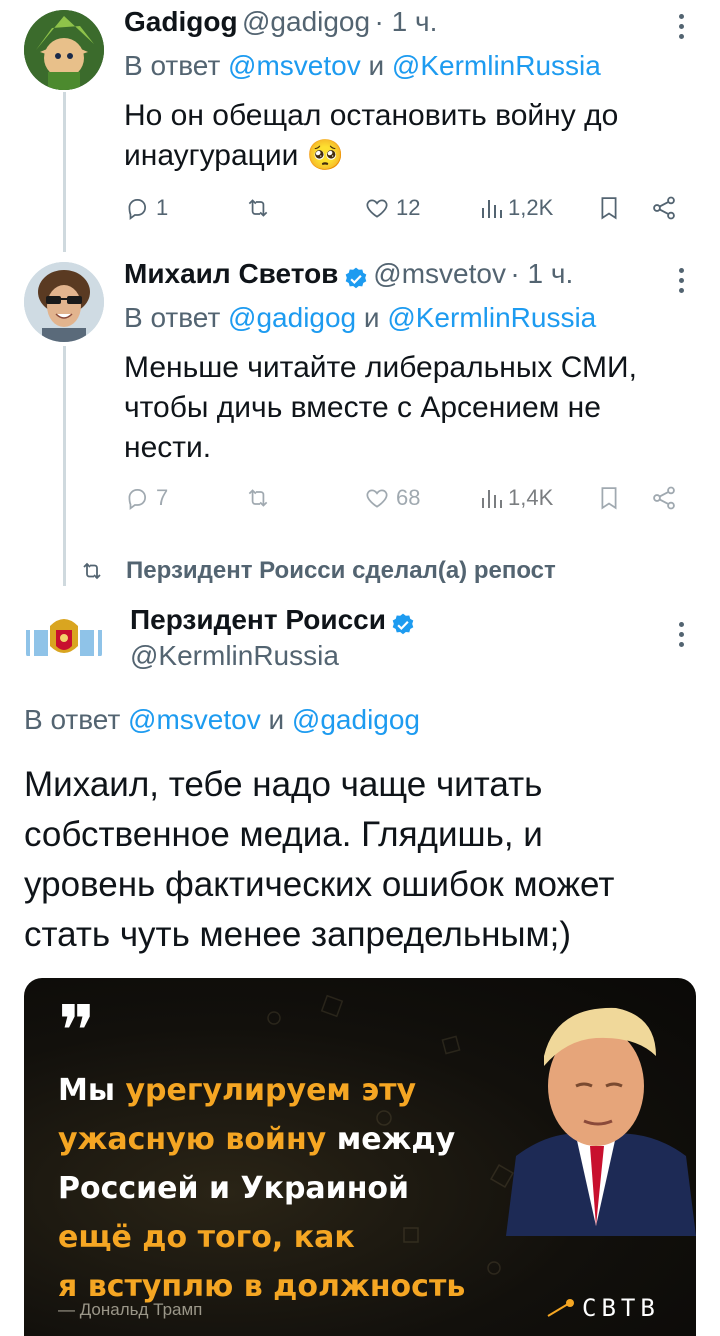 This screenshot has width=720, height=1336. What do you see at coordinates (621, 1308) in the screenshot?
I see `brand-text: СВТВ` at bounding box center [621, 1308].